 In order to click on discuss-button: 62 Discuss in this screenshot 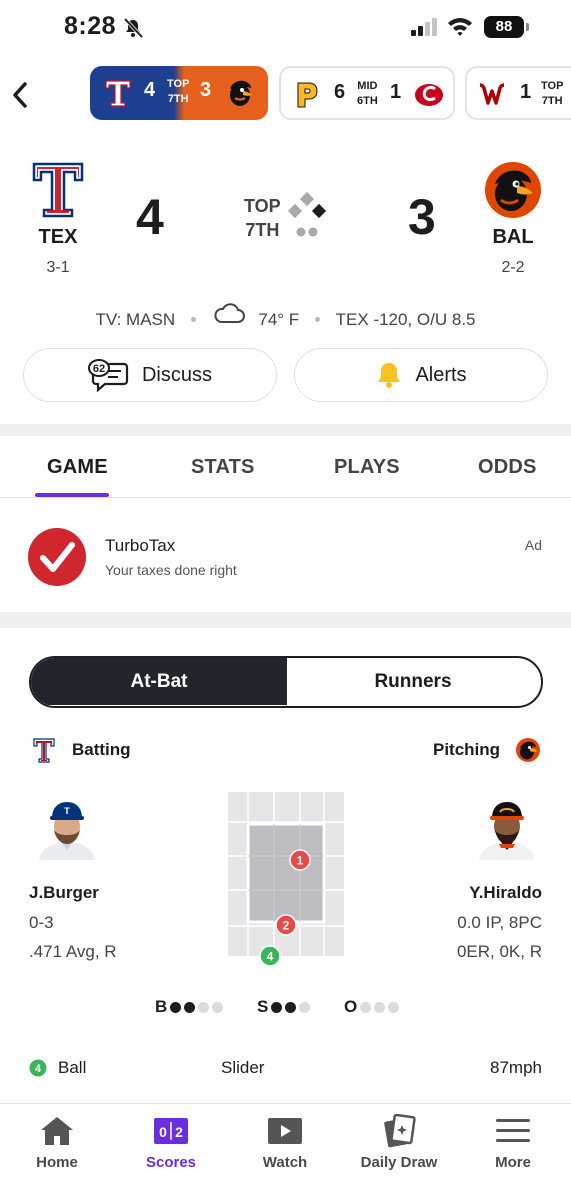, I will do `click(150, 375)`.